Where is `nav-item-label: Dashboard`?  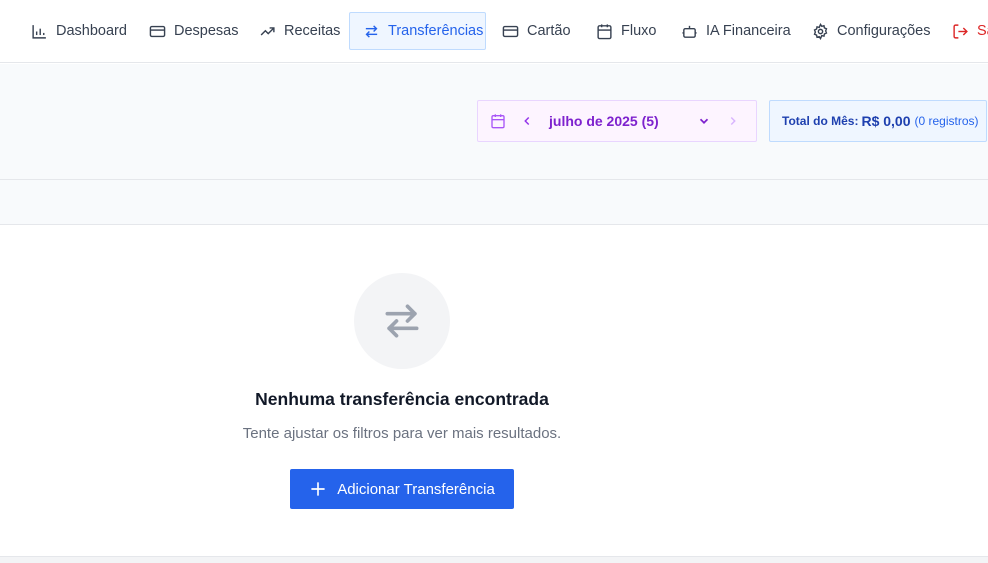
nav-item-label: Dashboard is located at coordinates (91, 31).